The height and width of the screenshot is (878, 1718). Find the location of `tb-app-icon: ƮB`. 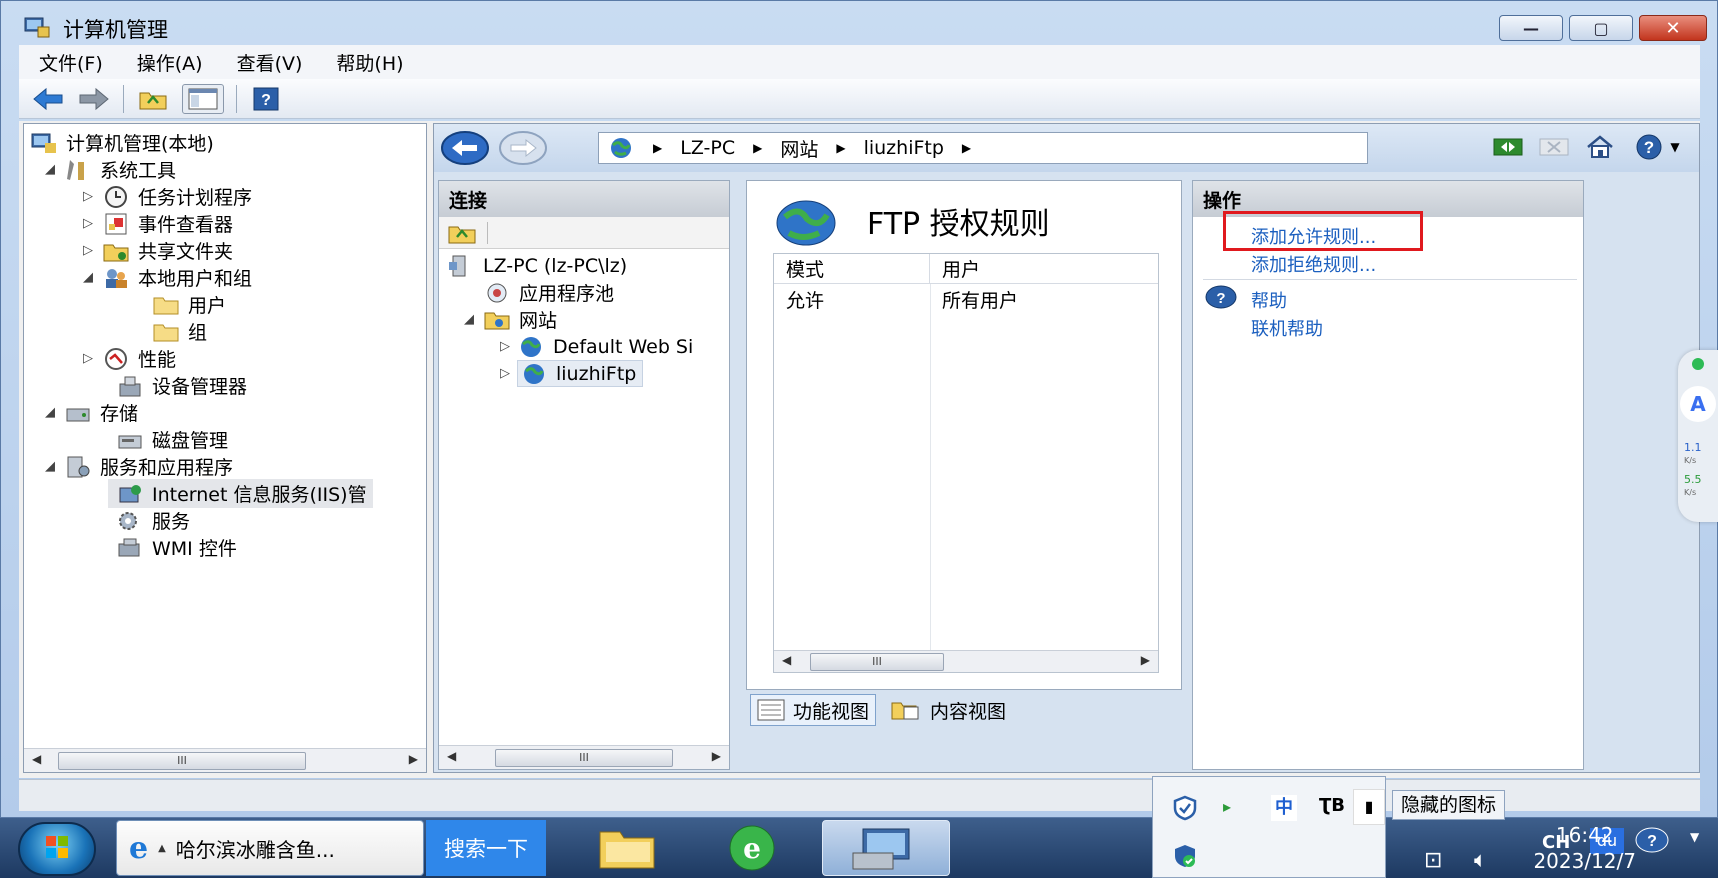

tb-app-icon: ƮB is located at coordinates (1332, 805).